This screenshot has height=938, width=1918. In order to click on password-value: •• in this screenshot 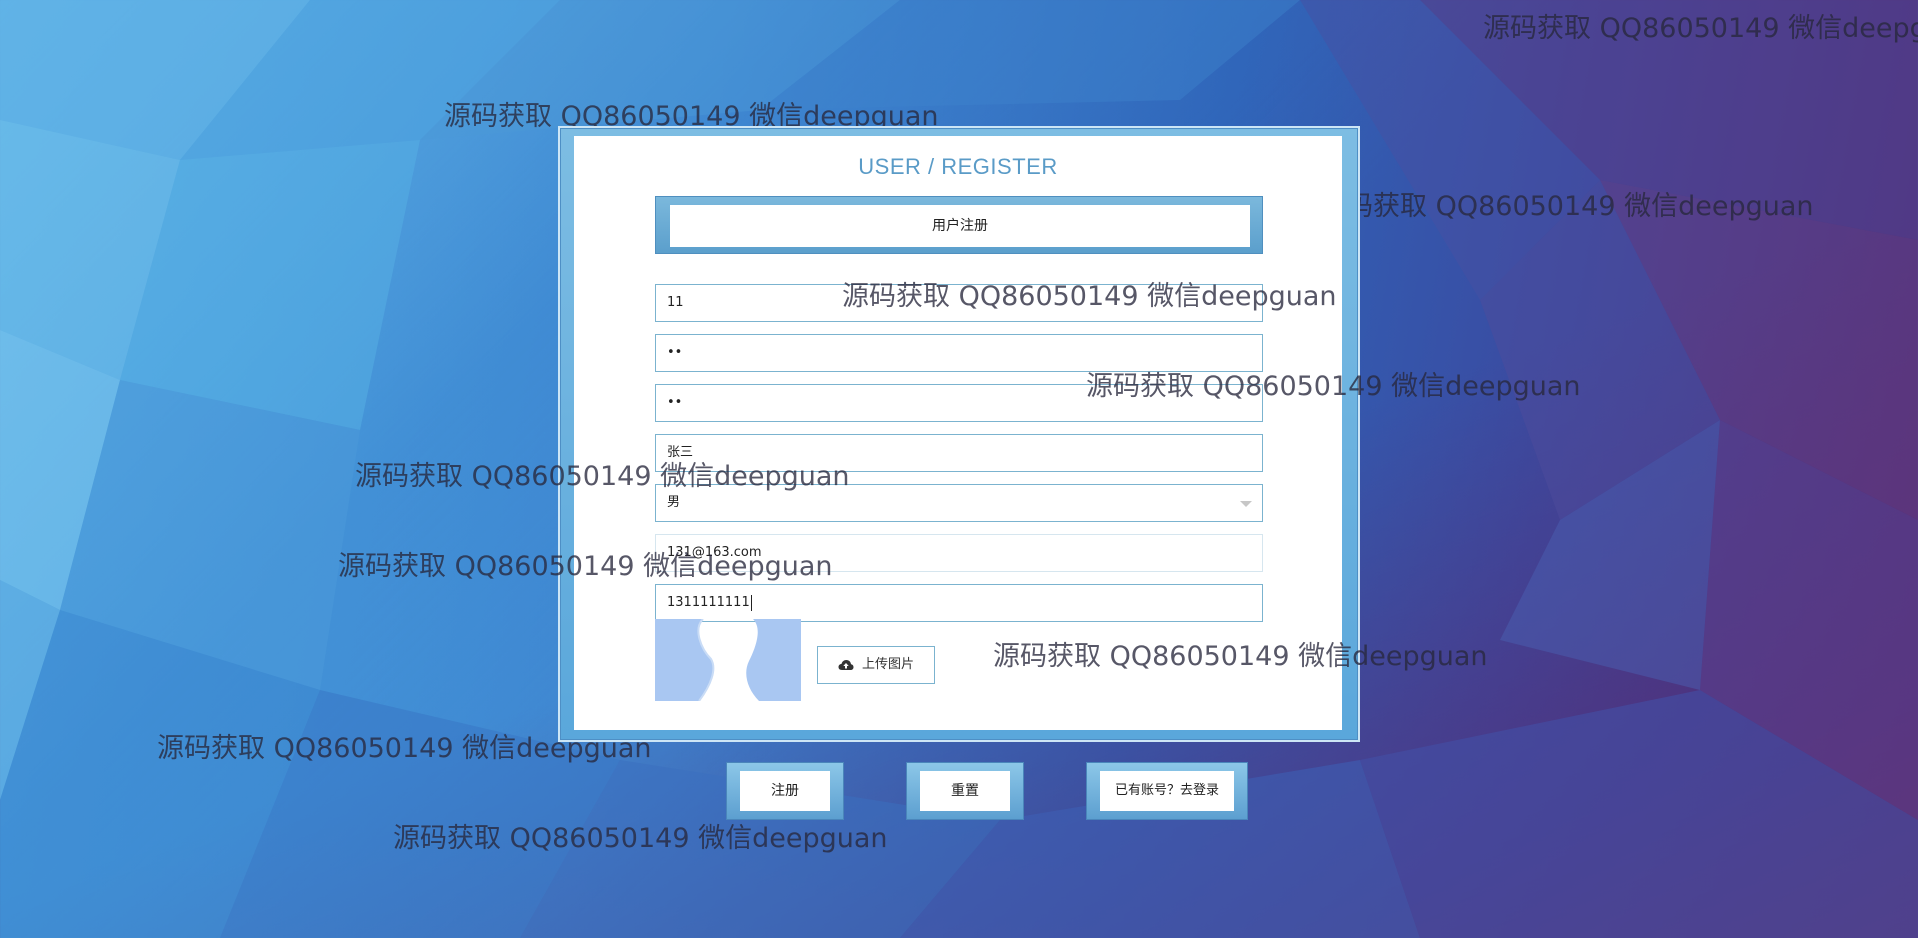, I will do `click(675, 352)`.